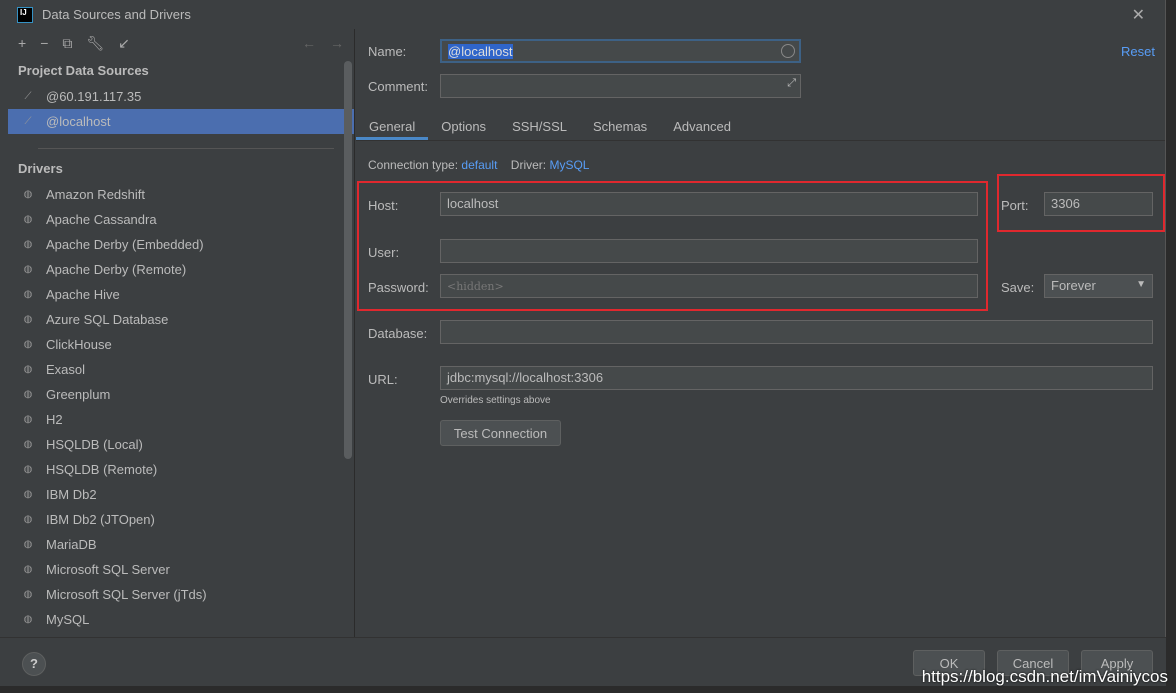  I want to click on project-source-item: ⟋ @localhost, so click(181, 121).